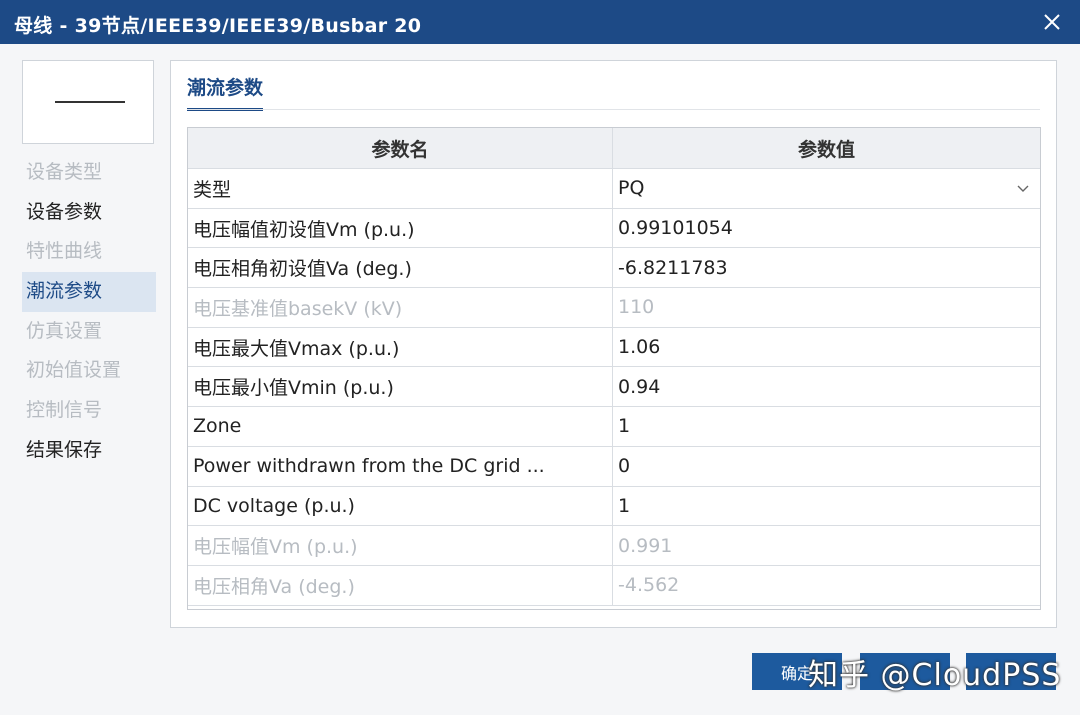  What do you see at coordinates (826, 466) in the screenshot?
I see `param-value-field: 0` at bounding box center [826, 466].